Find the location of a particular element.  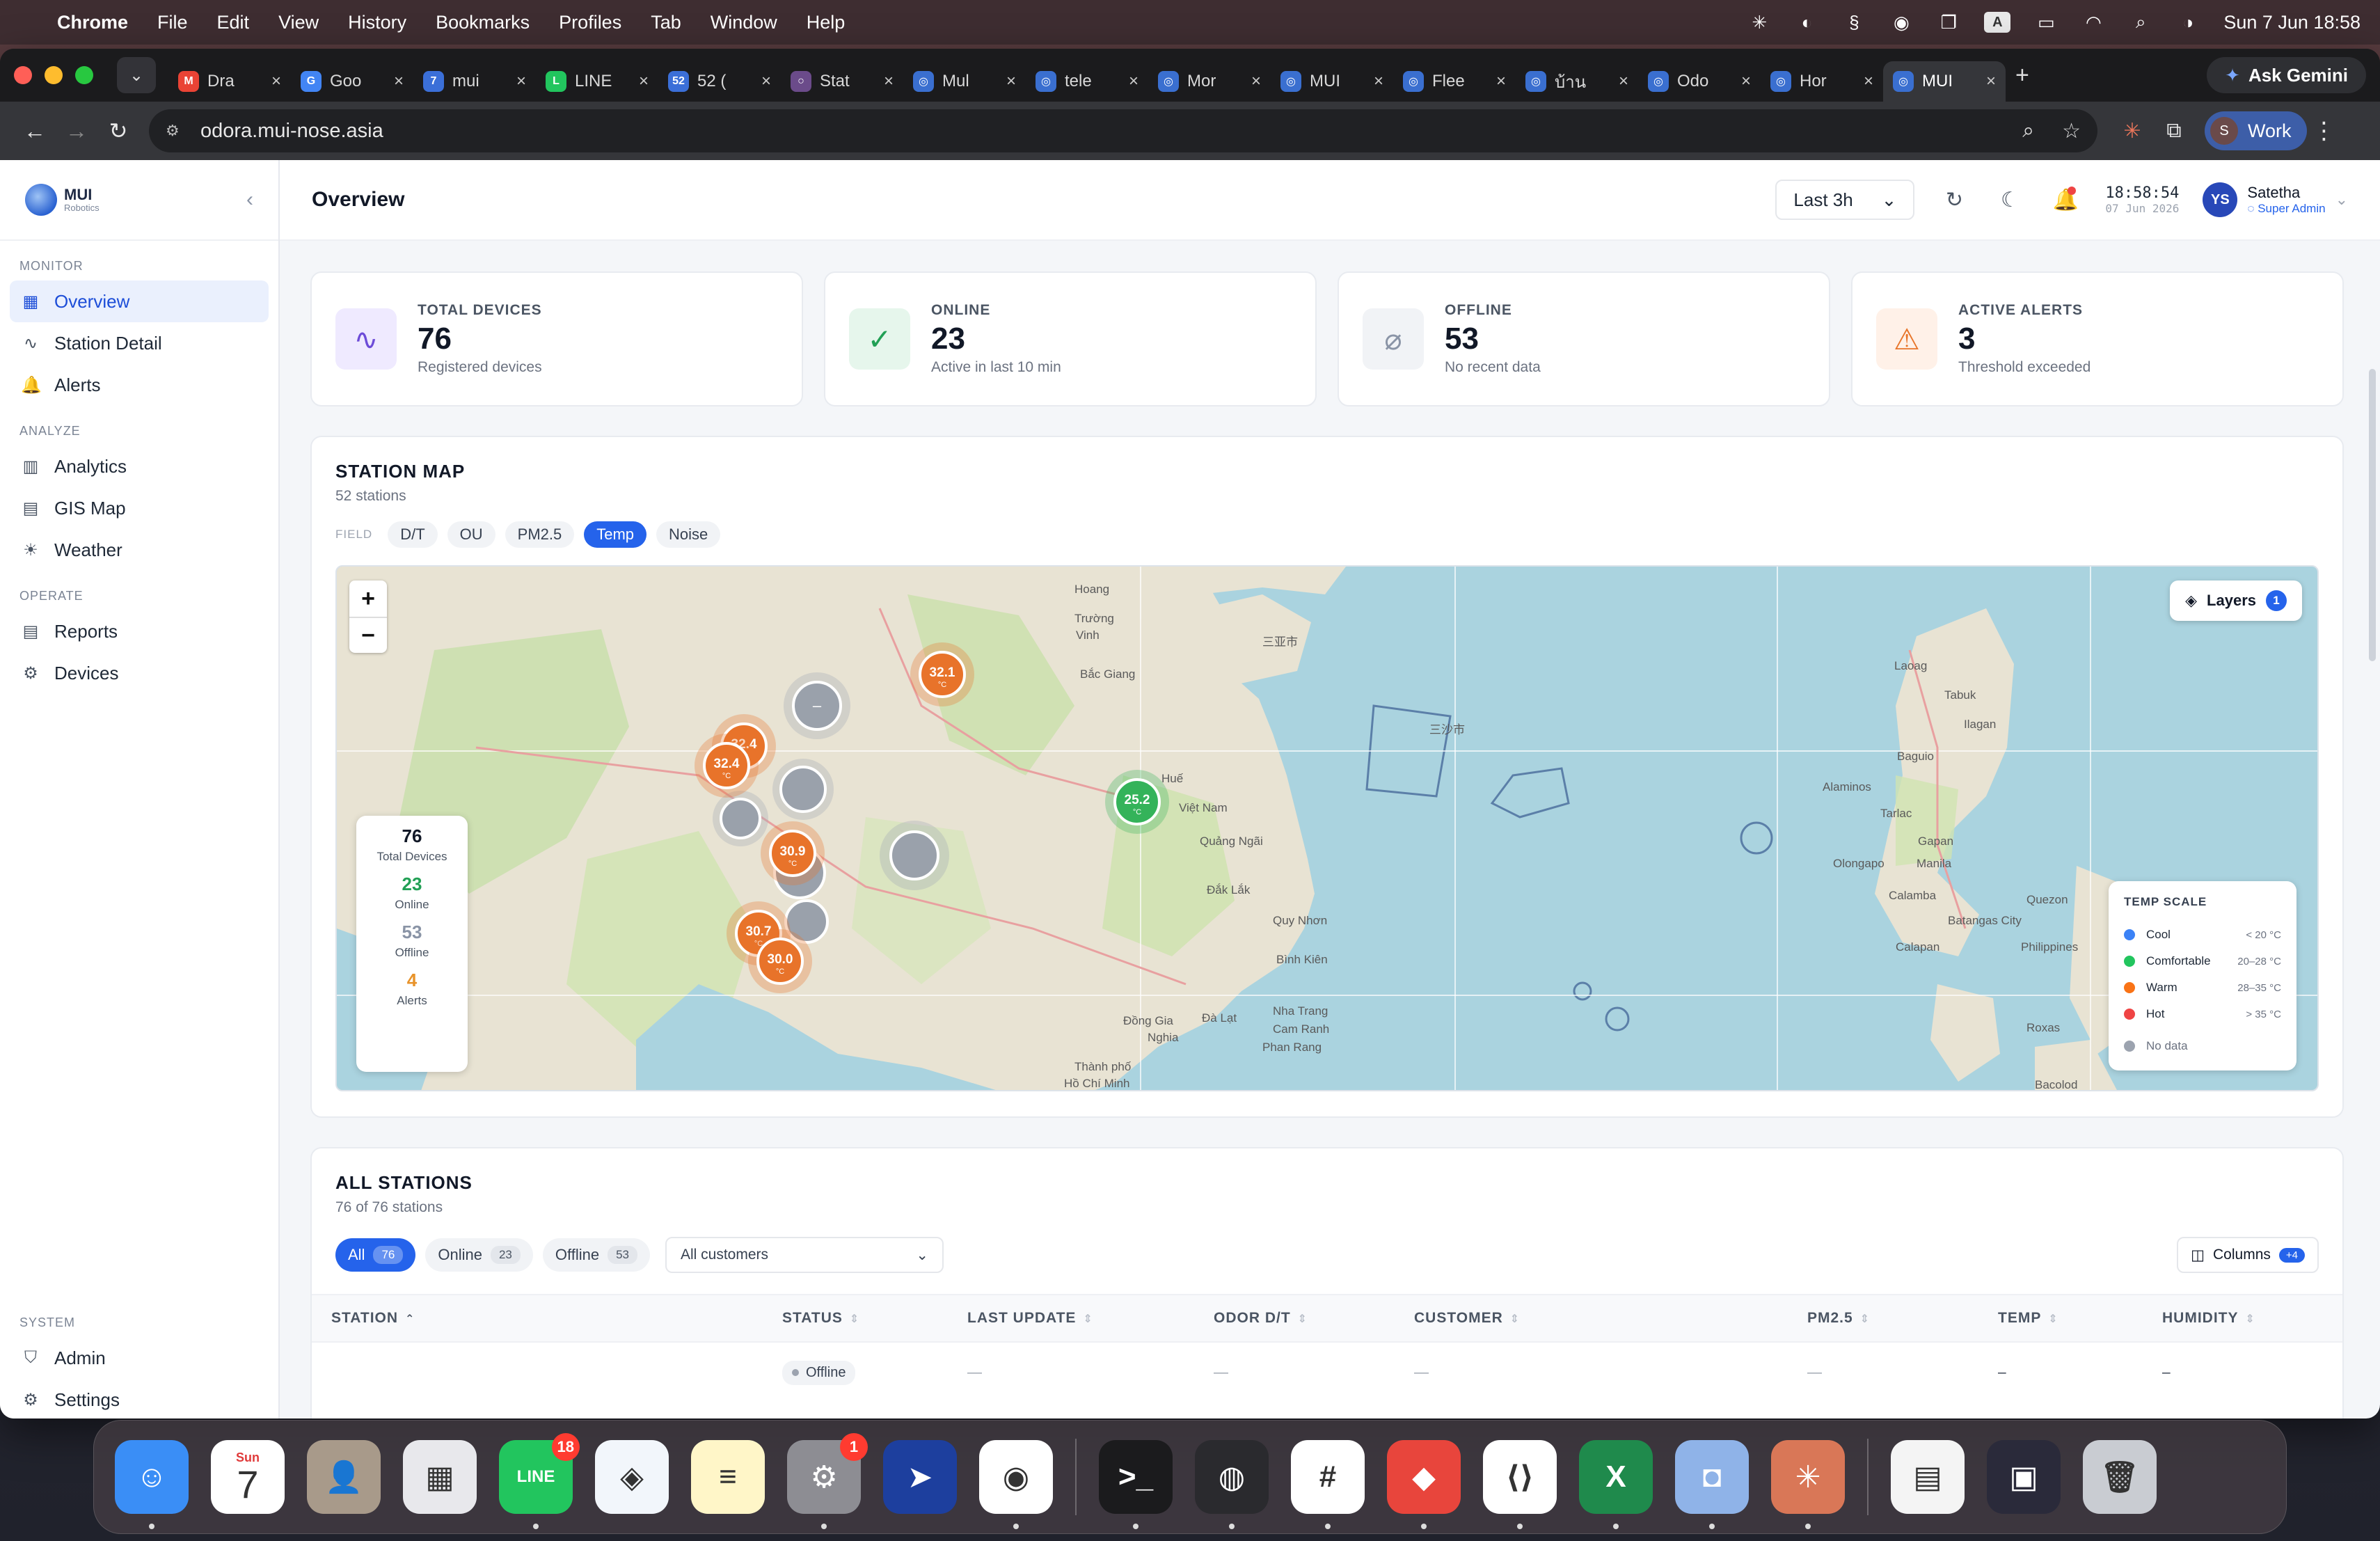

temperature-marker: 30.9°C is located at coordinates (793, 853).